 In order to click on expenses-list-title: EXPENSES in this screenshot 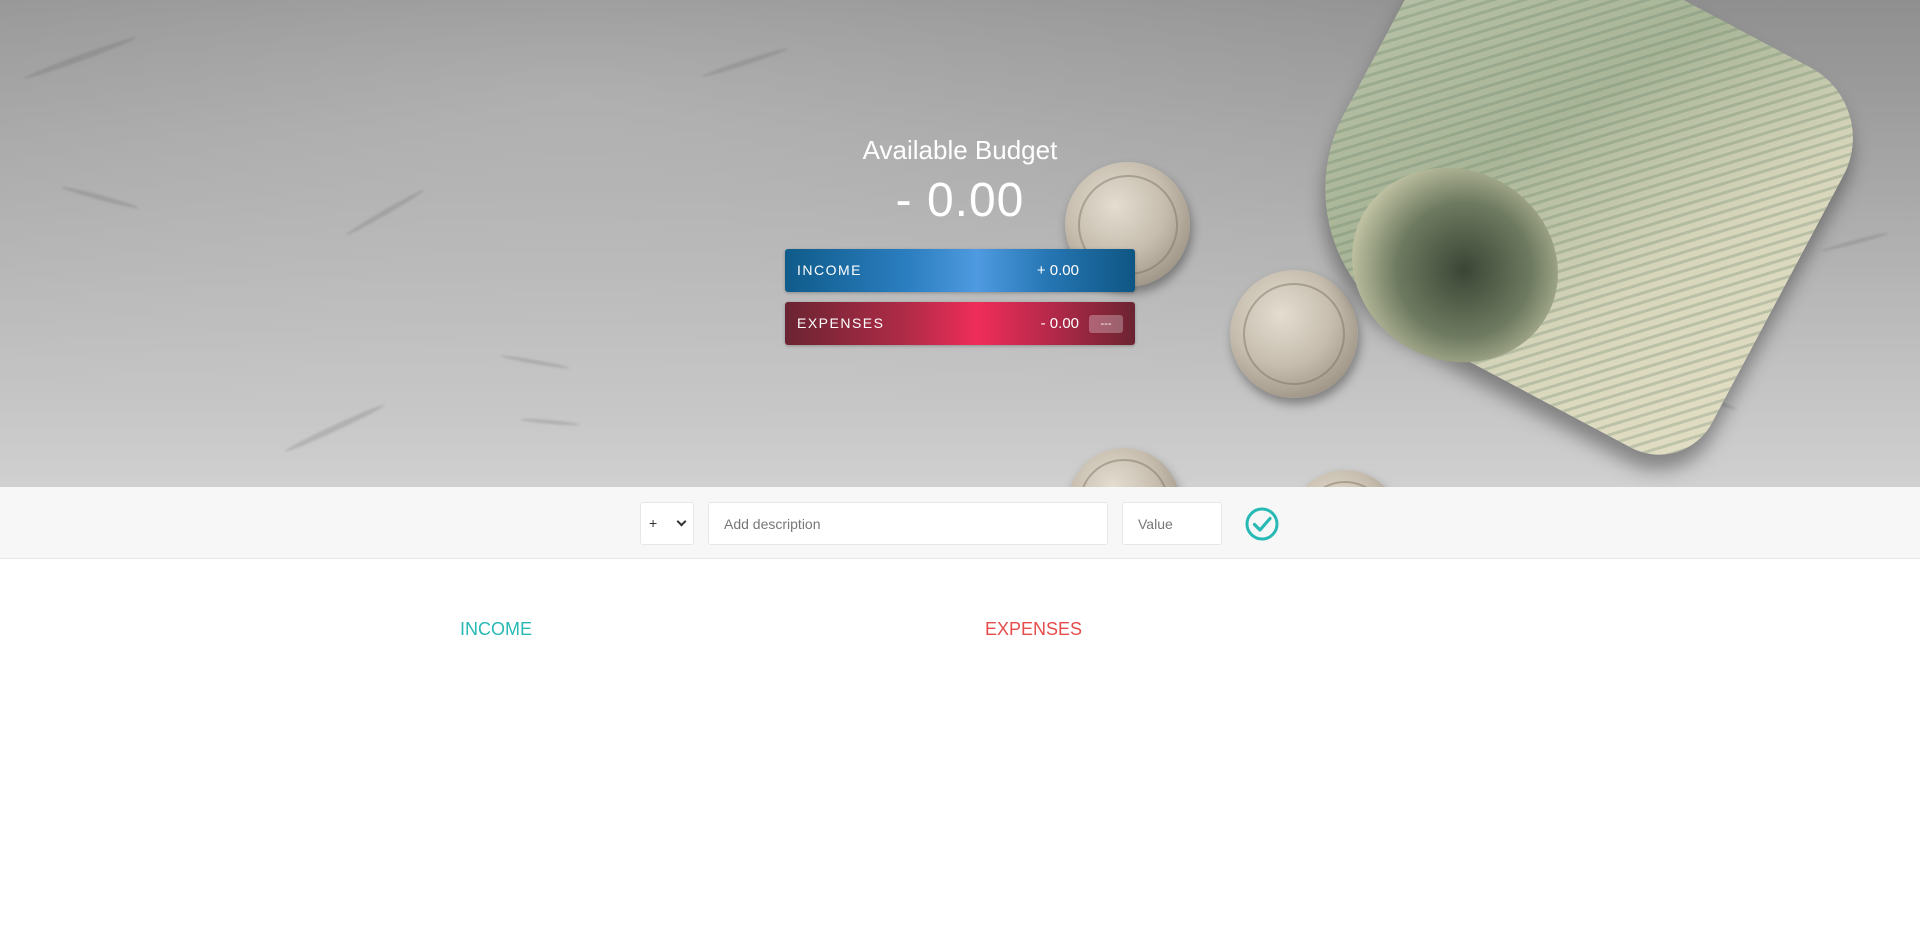, I will do `click(1034, 629)`.